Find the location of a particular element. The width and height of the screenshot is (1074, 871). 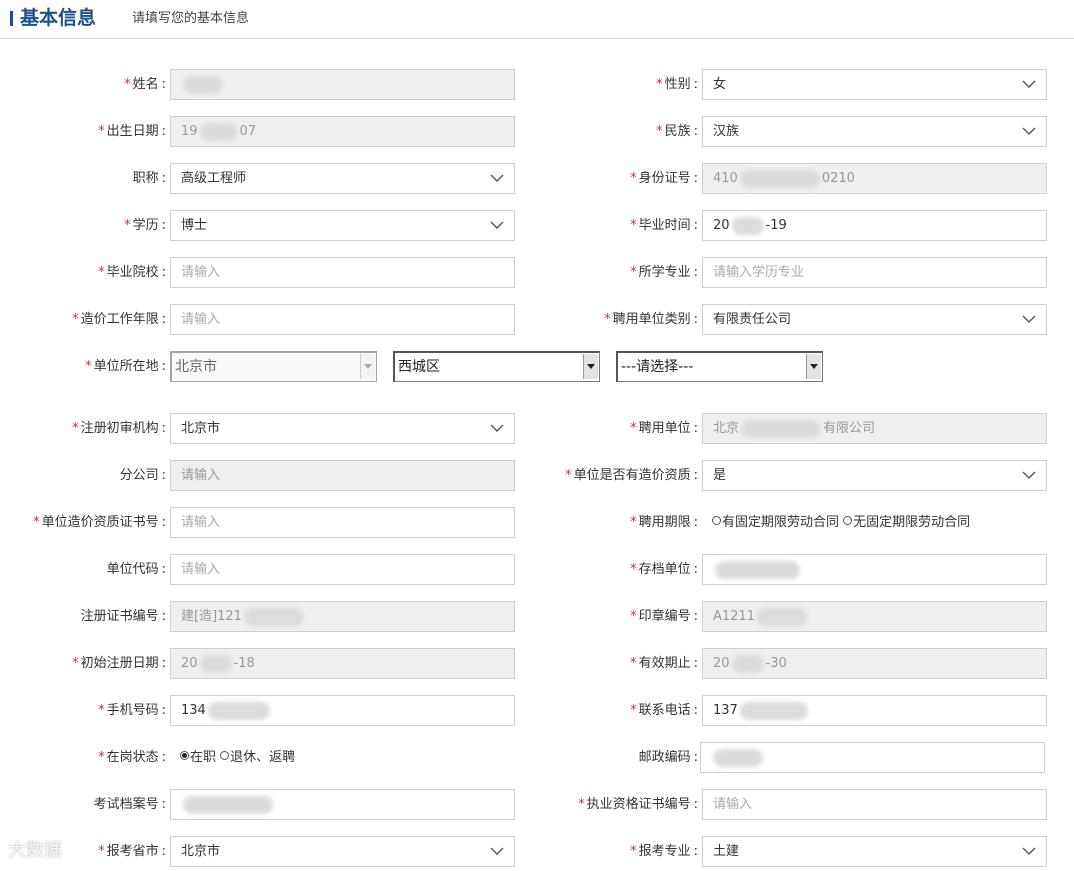

birth-date-field: 19 07 is located at coordinates (342, 131).